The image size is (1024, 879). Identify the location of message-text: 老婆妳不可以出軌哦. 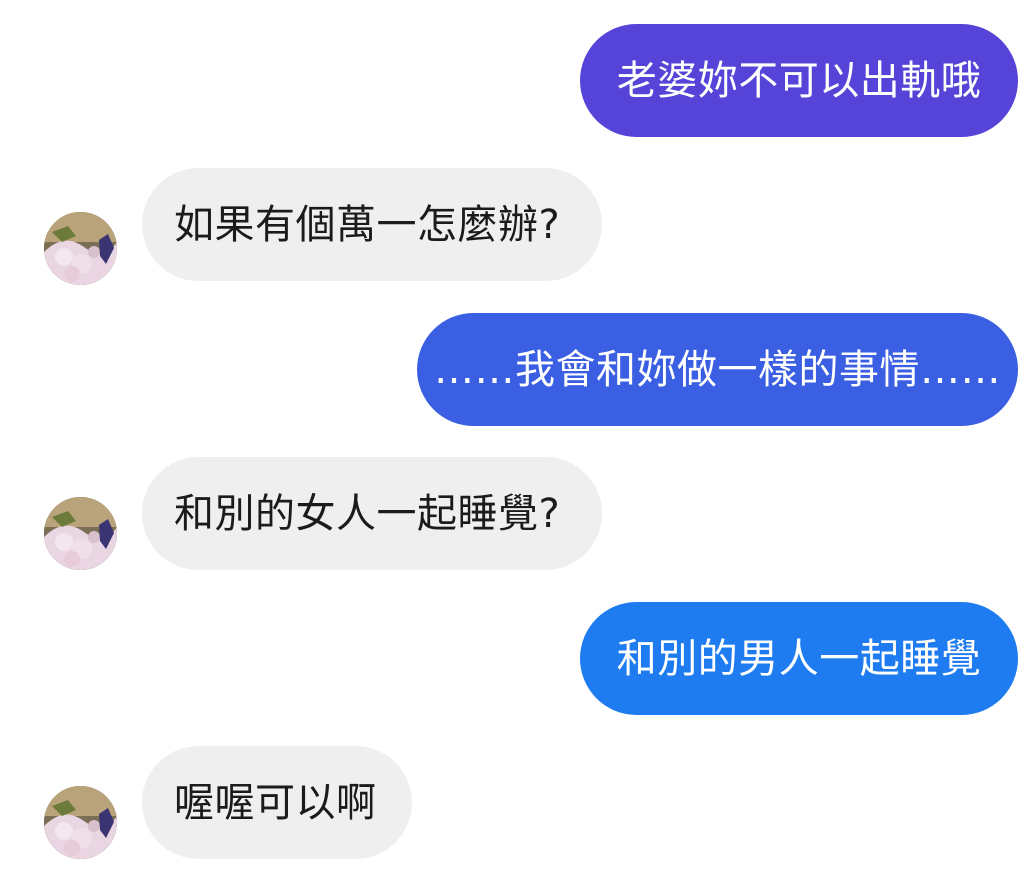
(799, 80).